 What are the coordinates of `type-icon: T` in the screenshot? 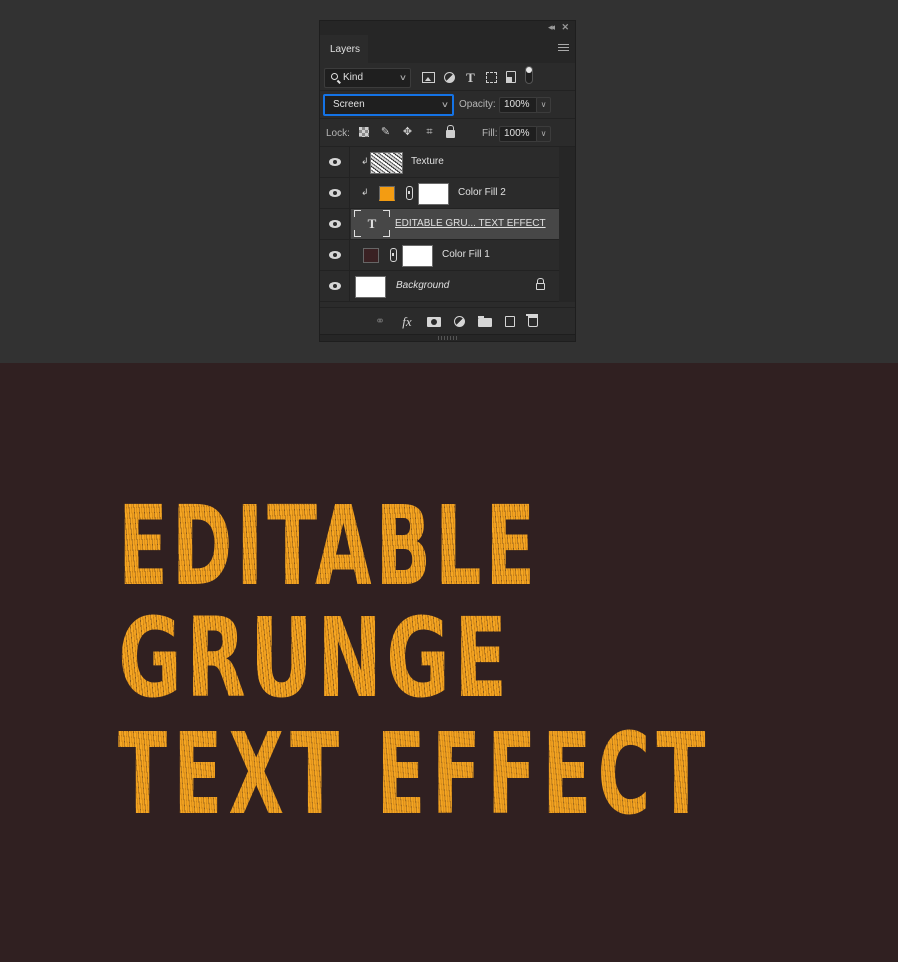 It's located at (372, 223).